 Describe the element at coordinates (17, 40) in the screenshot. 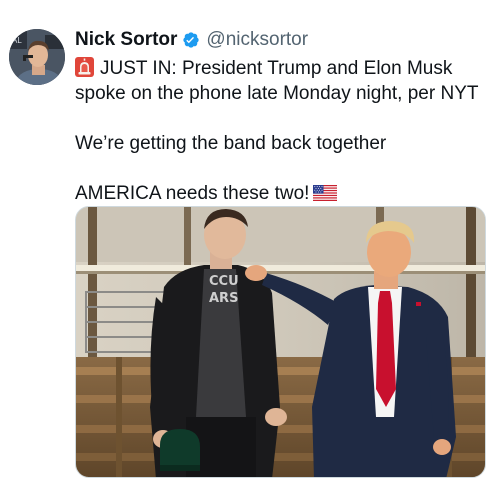

I see `svg-text: AL` at that location.